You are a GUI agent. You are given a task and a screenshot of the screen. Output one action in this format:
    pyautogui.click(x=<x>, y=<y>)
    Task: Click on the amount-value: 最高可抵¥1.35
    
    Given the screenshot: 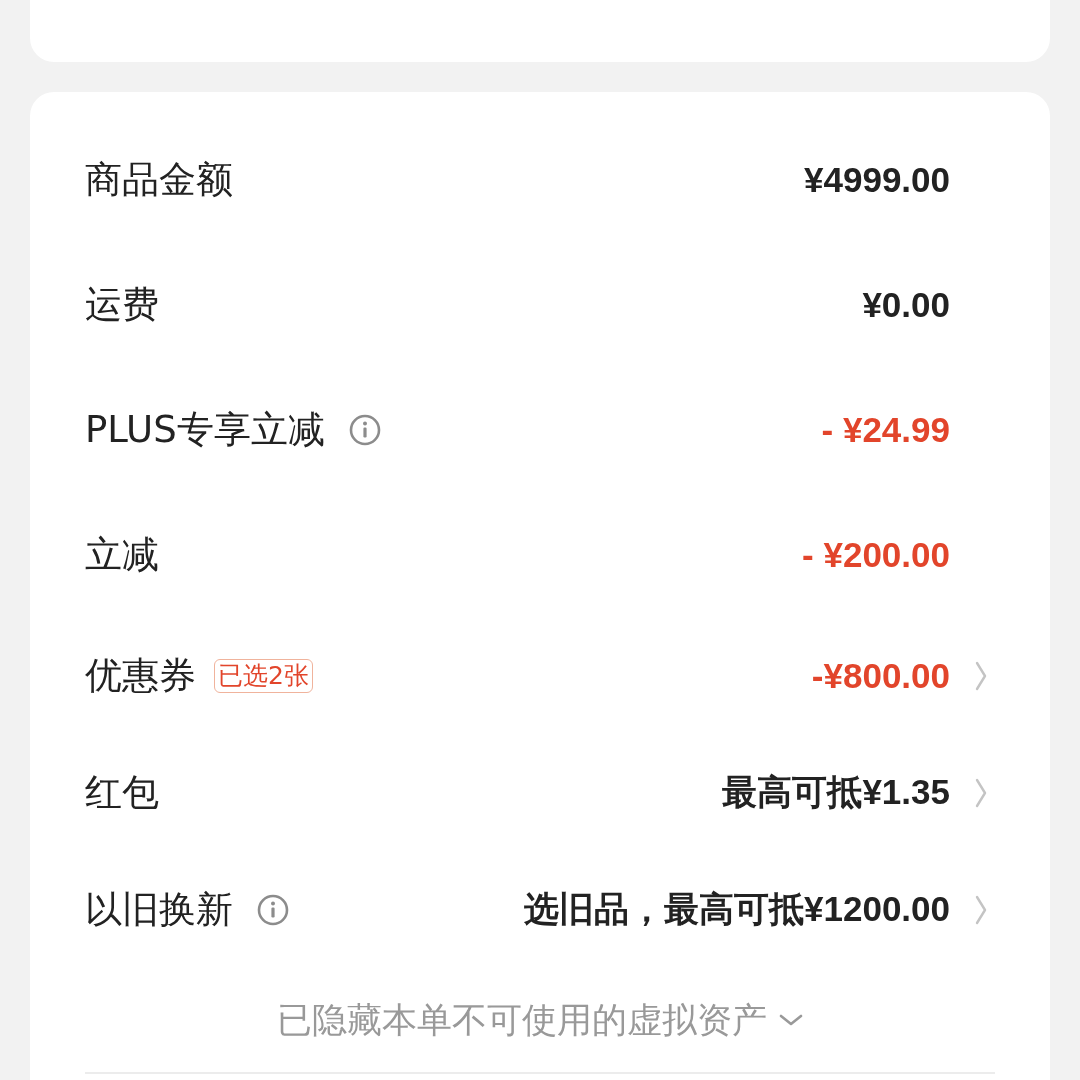 What is the action you would take?
    pyautogui.click(x=836, y=792)
    